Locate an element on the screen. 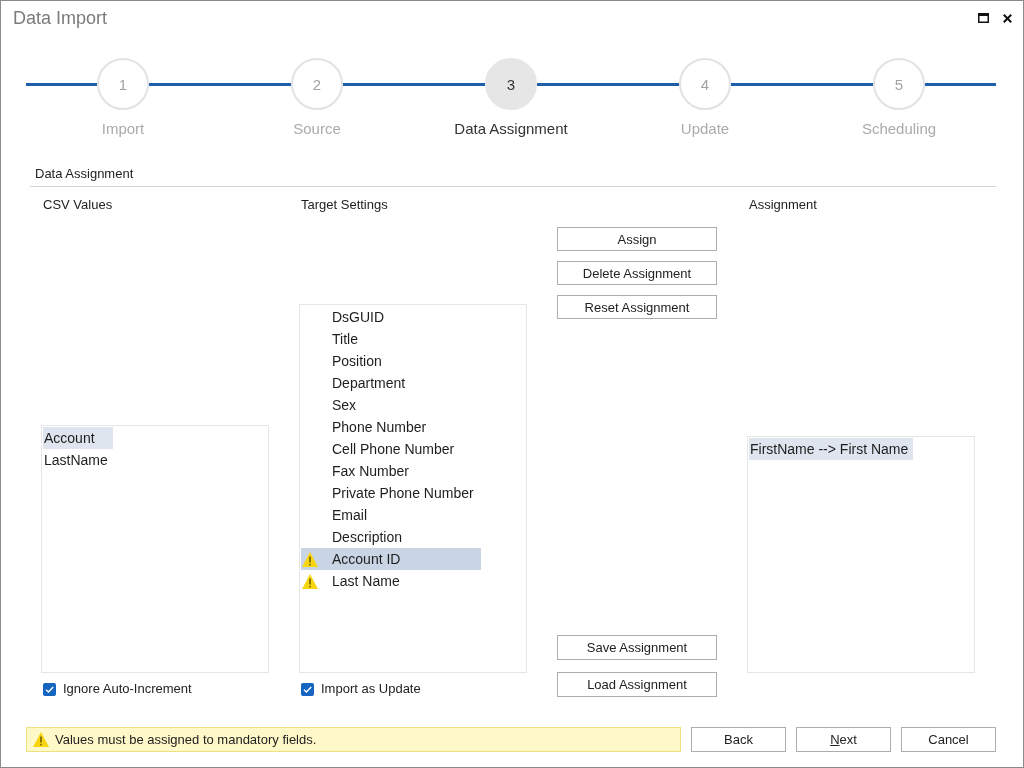 This screenshot has width=1024, height=768. action-button: Reset Assignment is located at coordinates (637, 307).